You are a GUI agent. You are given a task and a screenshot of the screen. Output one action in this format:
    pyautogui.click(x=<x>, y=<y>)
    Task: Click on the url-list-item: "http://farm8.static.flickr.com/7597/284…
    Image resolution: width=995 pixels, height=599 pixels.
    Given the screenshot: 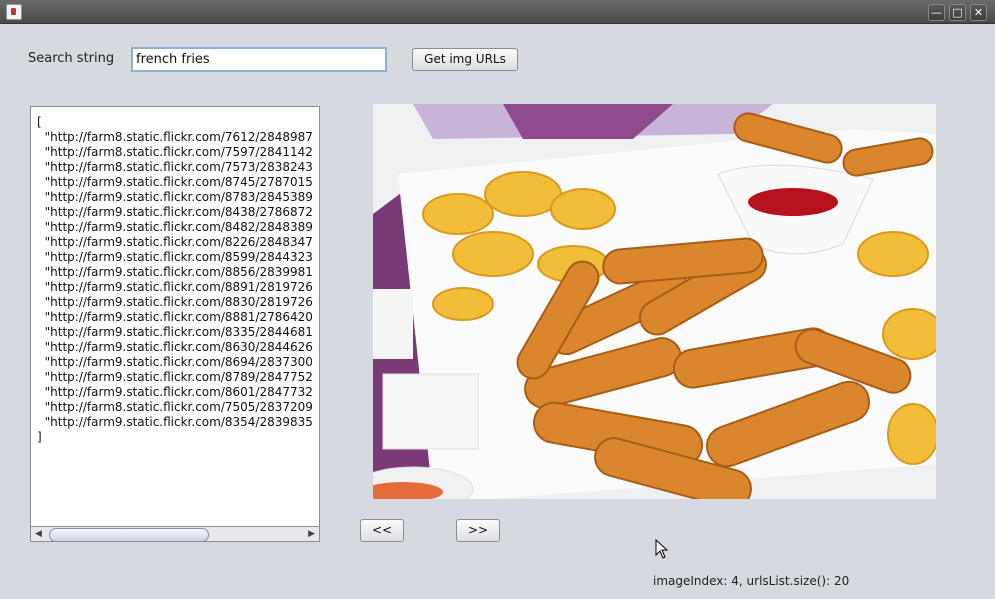 What is the action you would take?
    pyautogui.click(x=175, y=152)
    